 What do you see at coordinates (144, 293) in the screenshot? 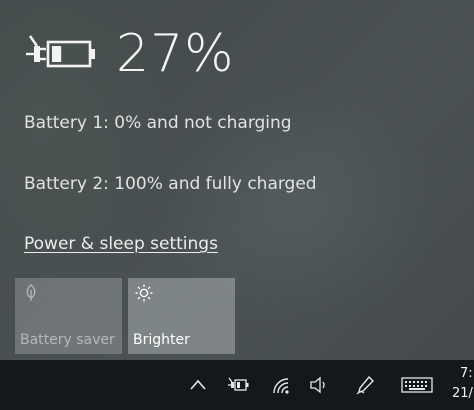
I see `sun-icon` at bounding box center [144, 293].